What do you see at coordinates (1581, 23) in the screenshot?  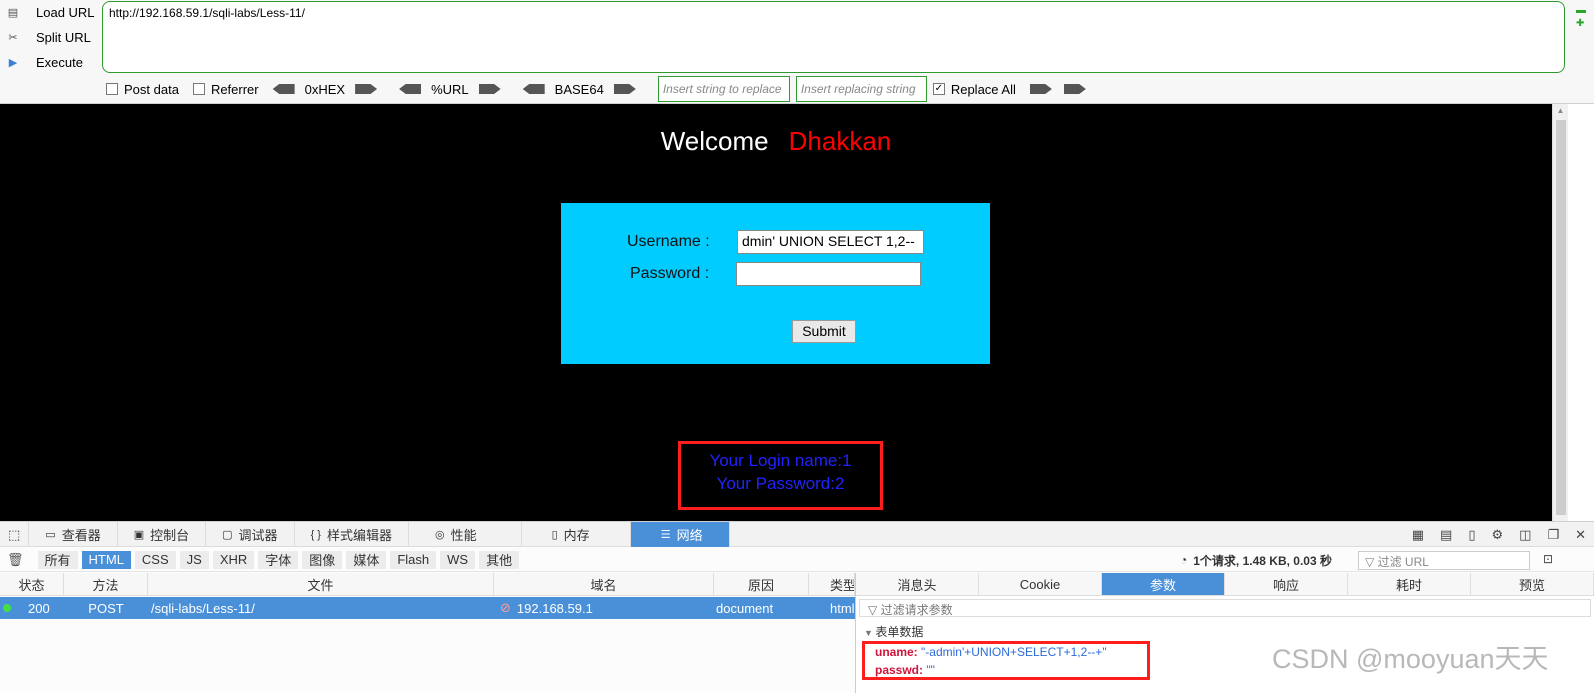 I see `plus-icon: ✚` at bounding box center [1581, 23].